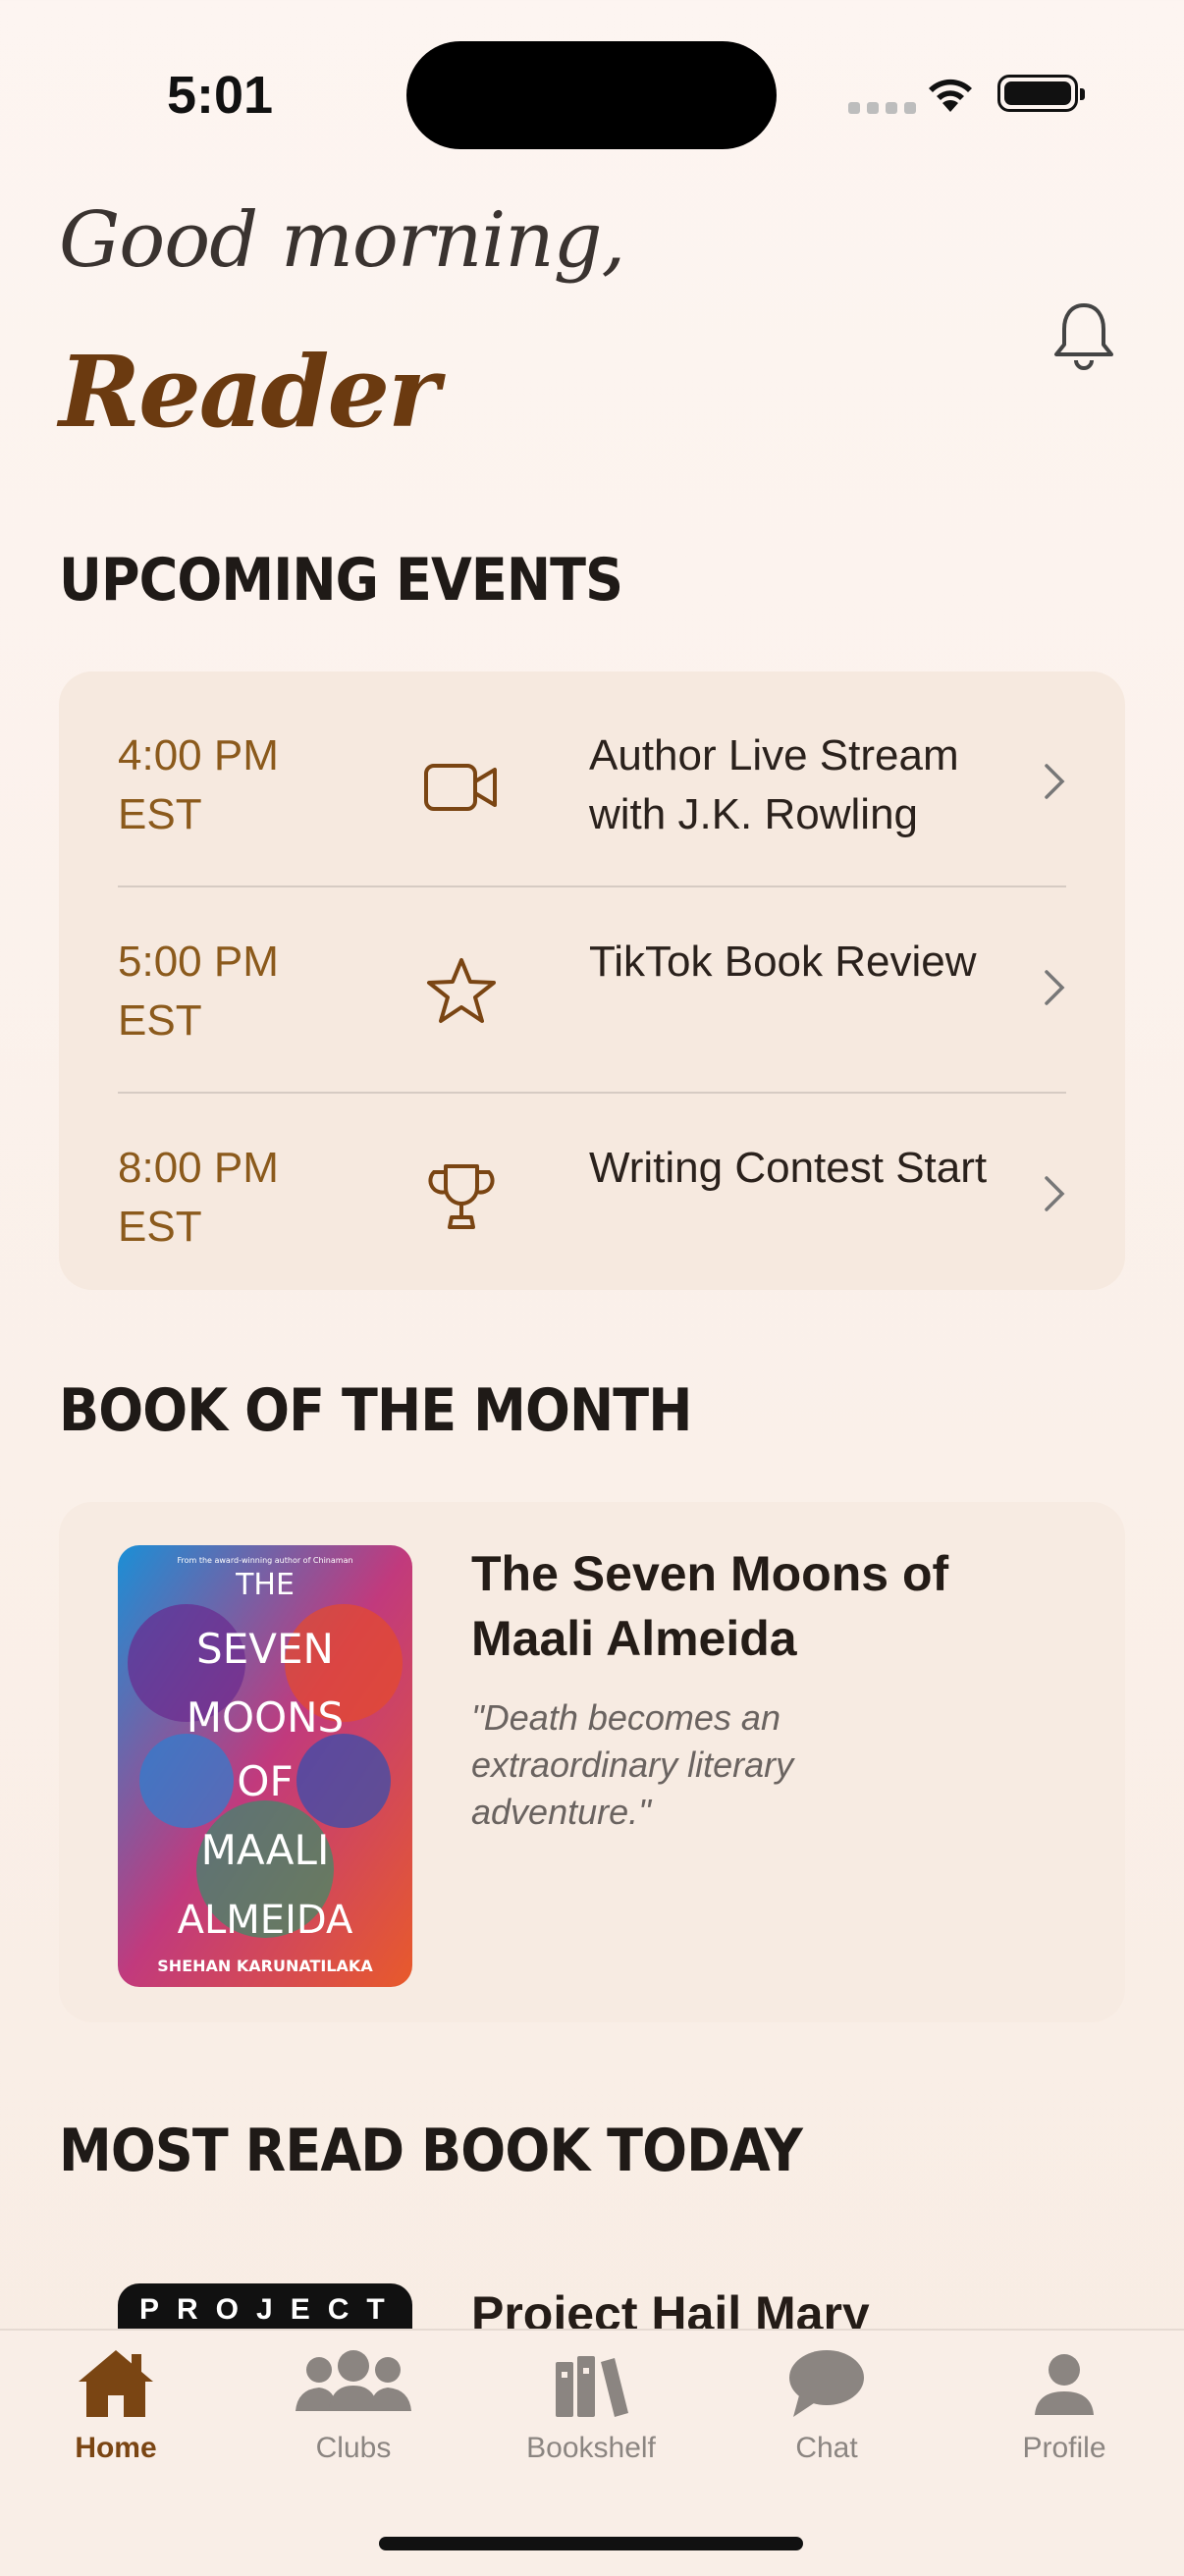  Describe the element at coordinates (950, 95) in the screenshot. I see `wifi-icon` at that location.